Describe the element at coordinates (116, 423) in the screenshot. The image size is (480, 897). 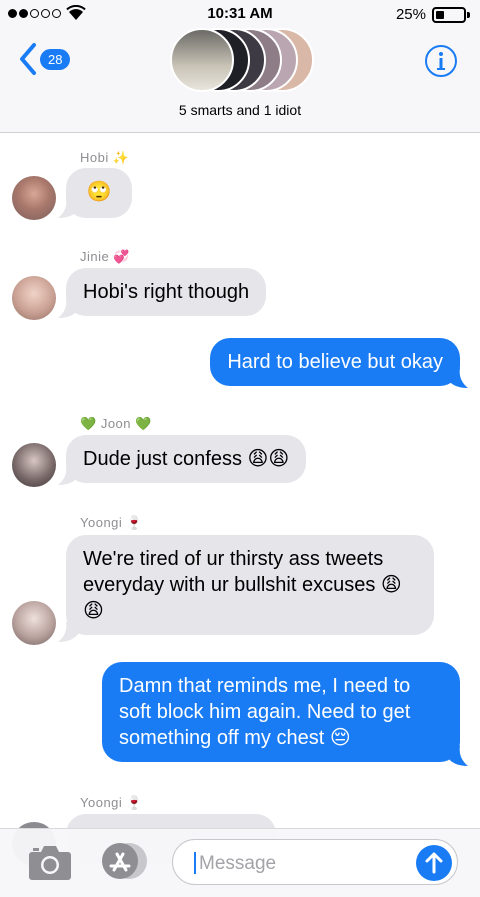
I see `sender-name: 💚 Joon 💚` at that location.